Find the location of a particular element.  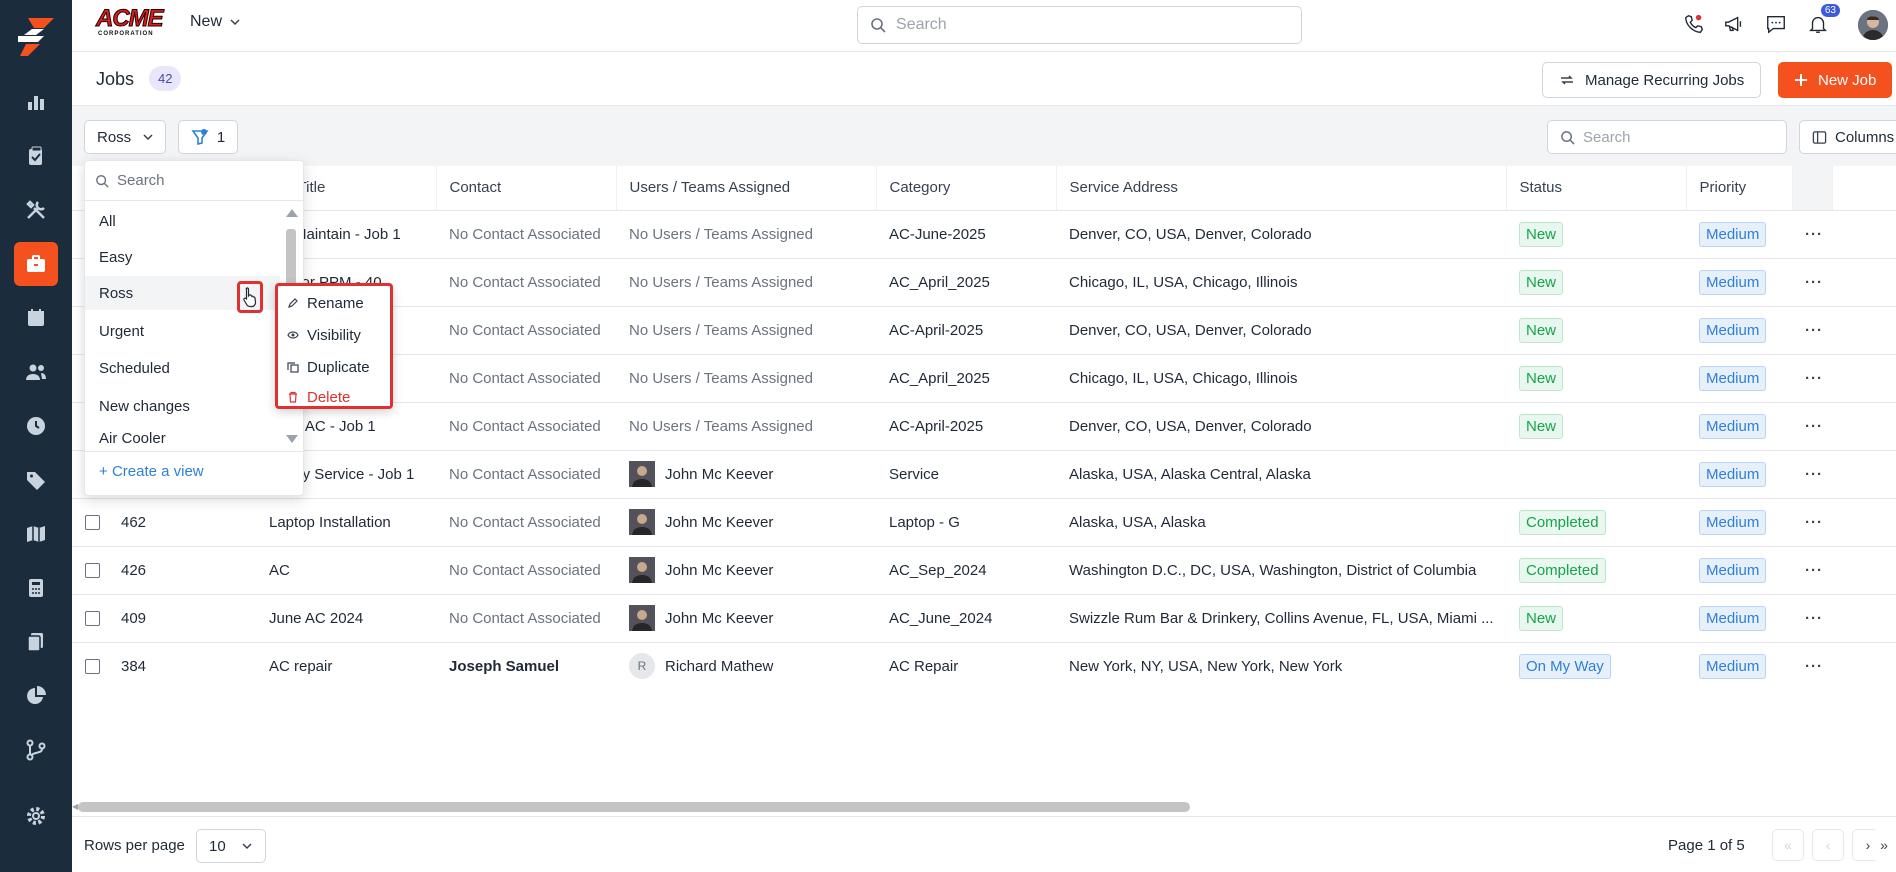

avatar is located at coordinates (1873, 25).